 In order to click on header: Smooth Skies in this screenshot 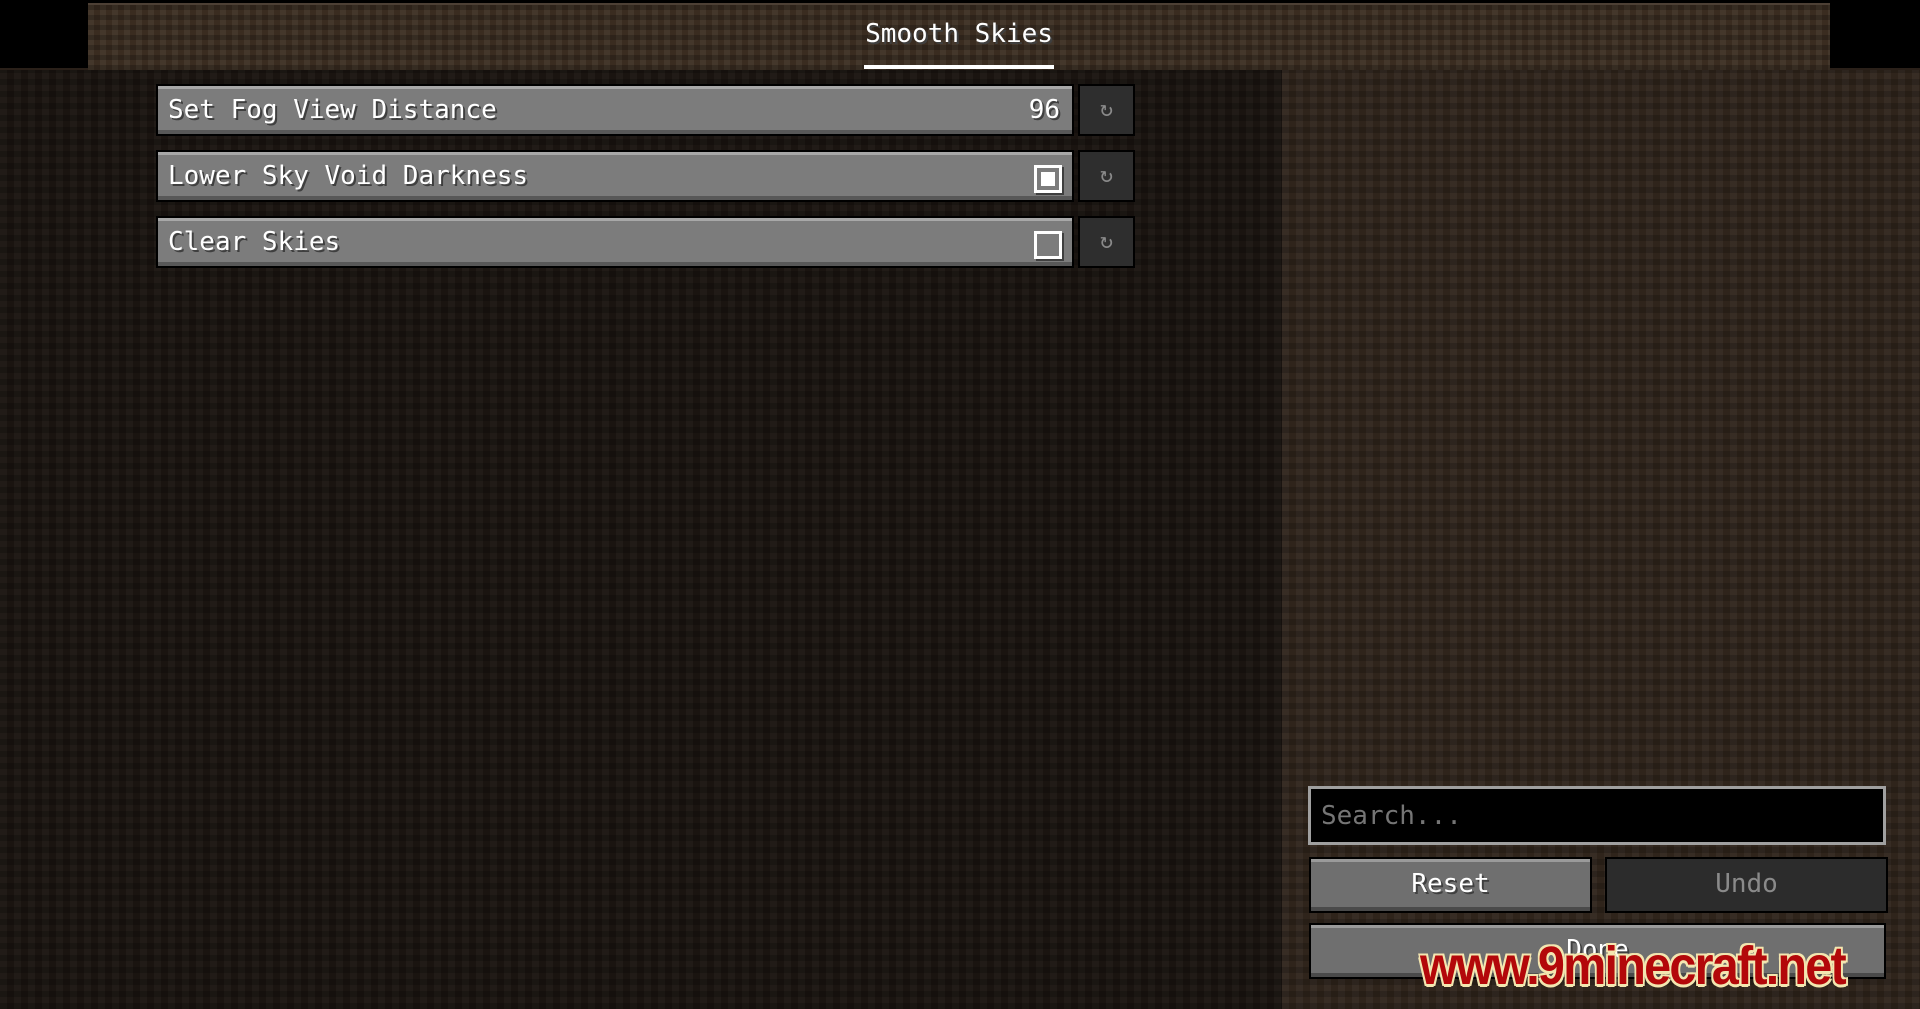, I will do `click(959, 36)`.